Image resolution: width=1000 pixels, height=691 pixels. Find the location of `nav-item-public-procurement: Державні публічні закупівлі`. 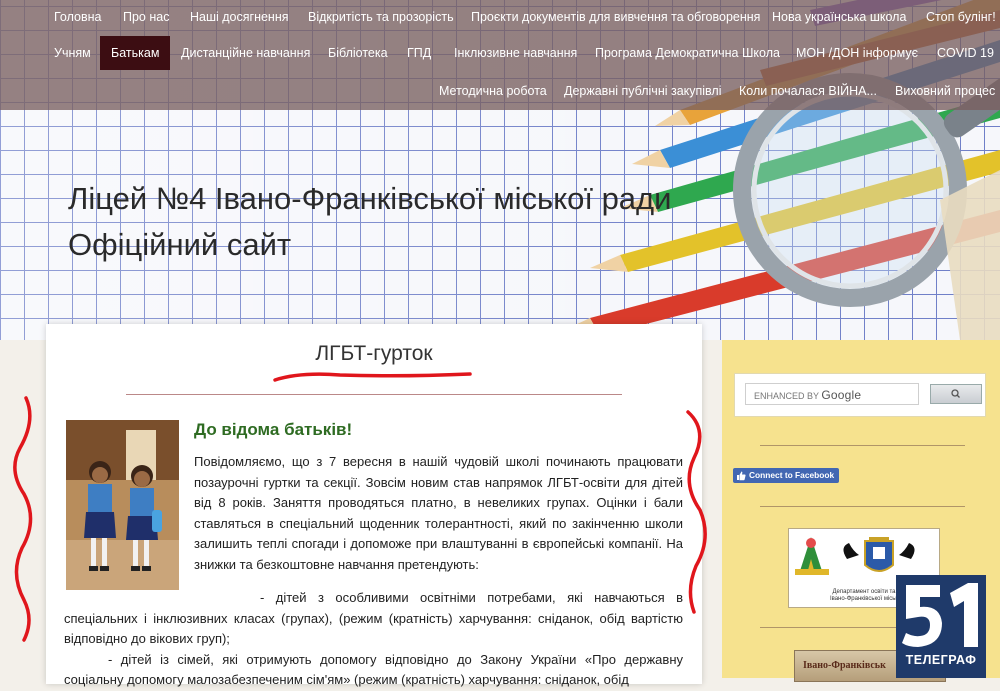

nav-item-public-procurement: Державні публічні закупівлі is located at coordinates (642, 91).